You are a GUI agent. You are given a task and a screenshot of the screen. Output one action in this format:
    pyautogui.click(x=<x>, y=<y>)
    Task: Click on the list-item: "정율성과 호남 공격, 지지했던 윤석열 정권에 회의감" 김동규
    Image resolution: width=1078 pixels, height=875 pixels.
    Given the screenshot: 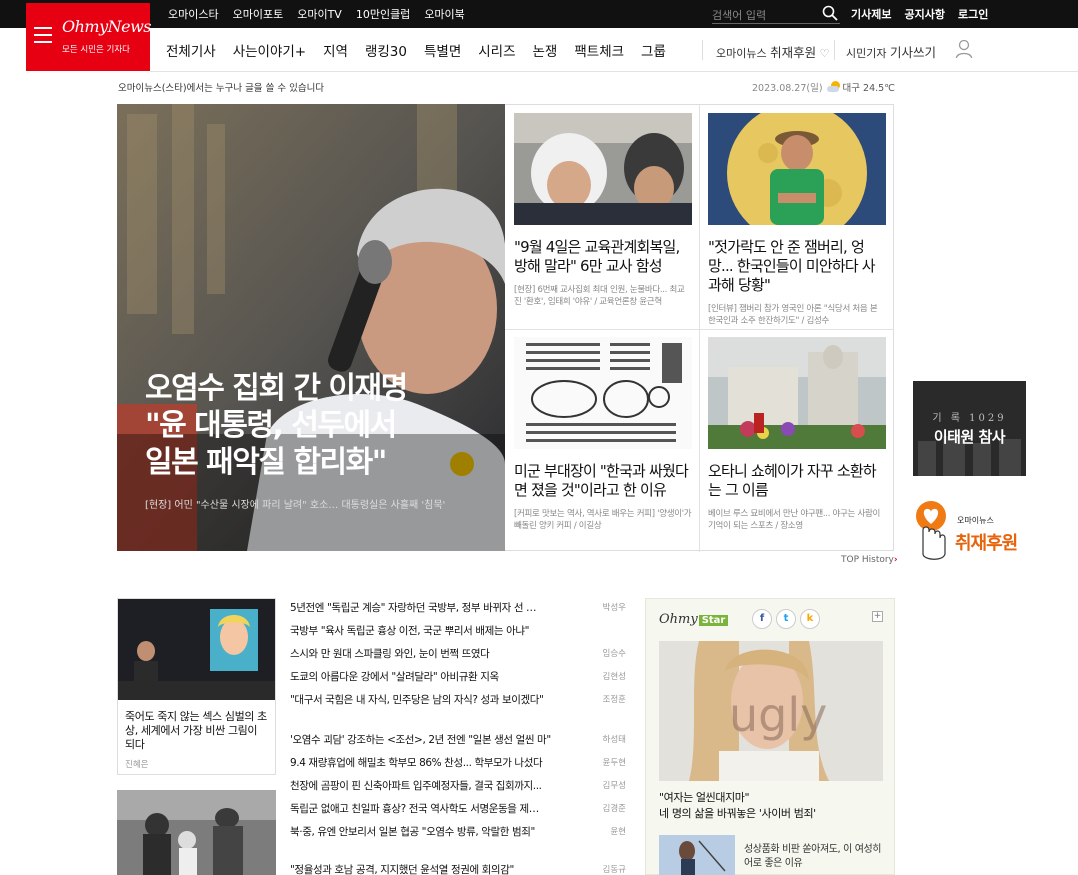 What is the action you would take?
    pyautogui.click(x=459, y=868)
    